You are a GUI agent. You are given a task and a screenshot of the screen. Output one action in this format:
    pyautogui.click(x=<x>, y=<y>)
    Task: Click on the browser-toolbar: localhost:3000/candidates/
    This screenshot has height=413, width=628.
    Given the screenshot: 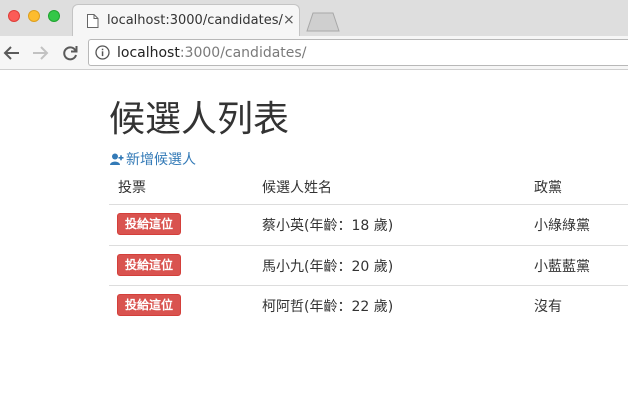 What is the action you would take?
    pyautogui.click(x=314, y=53)
    